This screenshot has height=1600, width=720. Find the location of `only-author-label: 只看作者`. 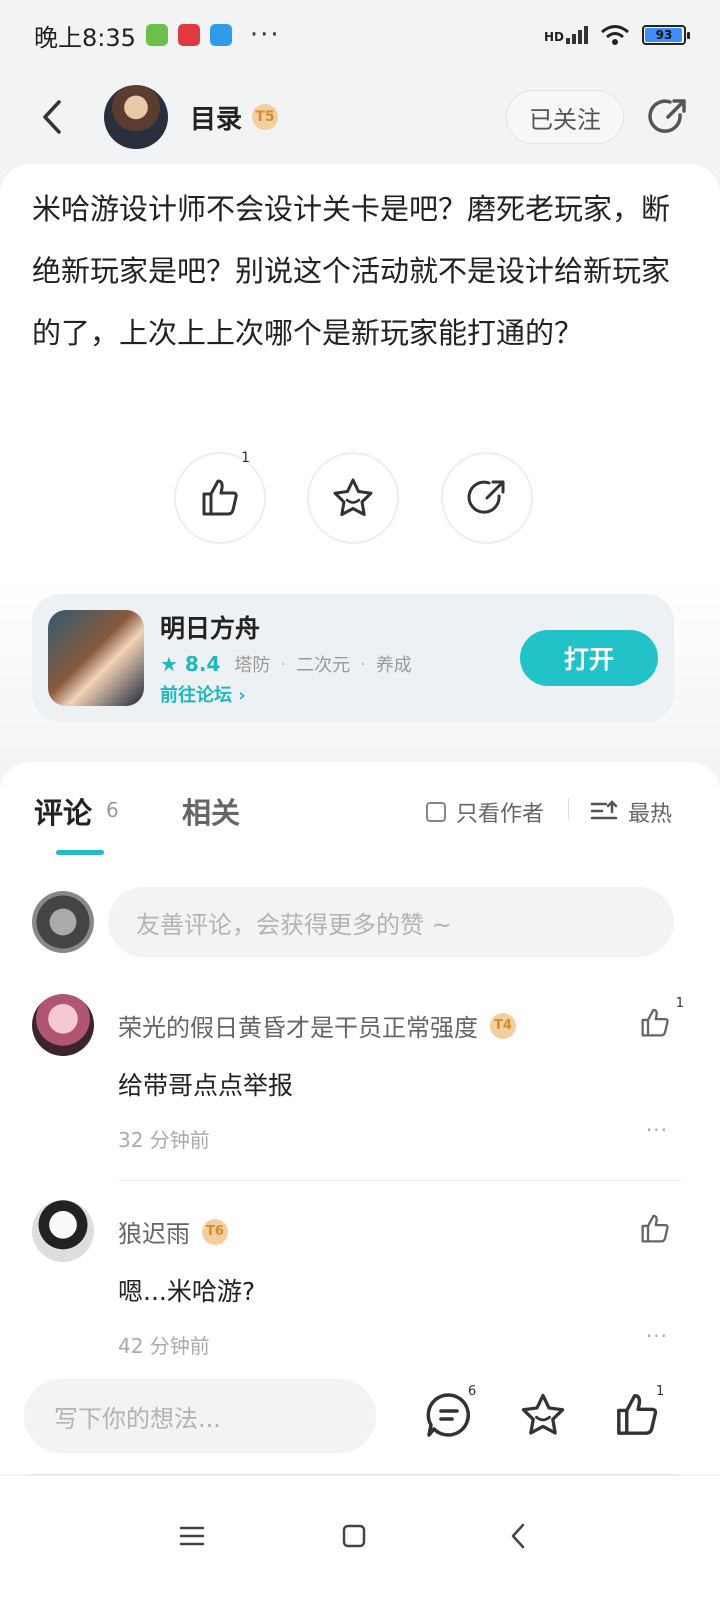

only-author-label: 只看作者 is located at coordinates (500, 814).